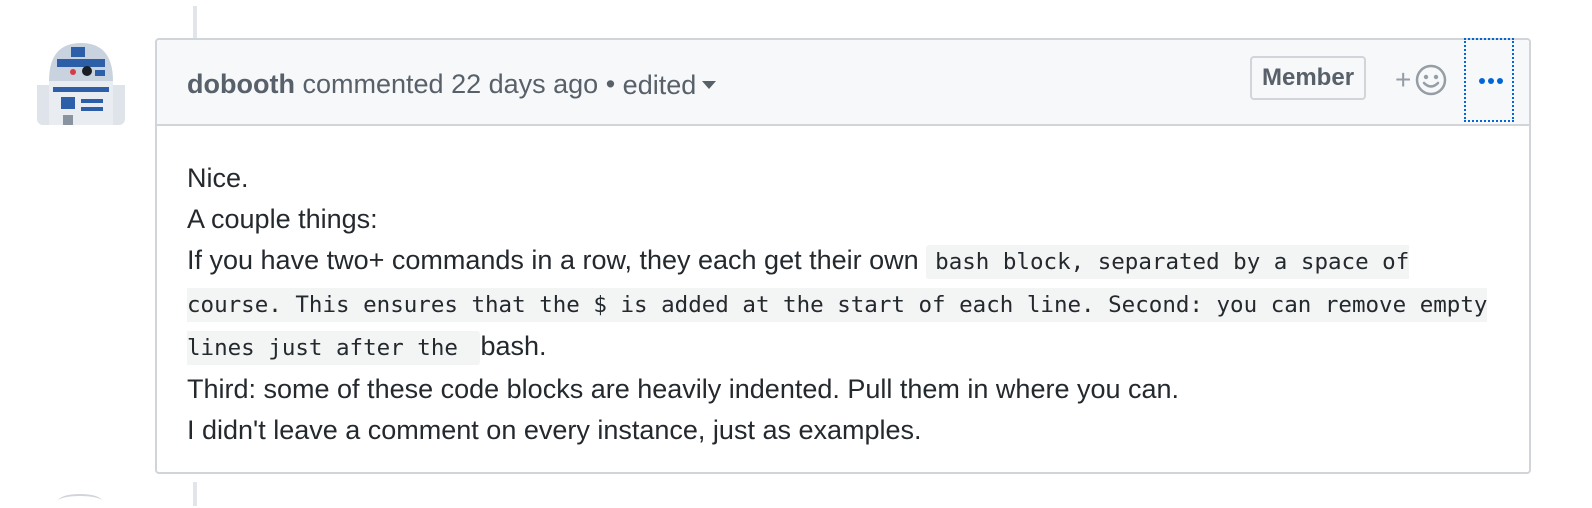 The image size is (1592, 508). What do you see at coordinates (218, 178) in the screenshot?
I see `comment-line: Nice.` at bounding box center [218, 178].